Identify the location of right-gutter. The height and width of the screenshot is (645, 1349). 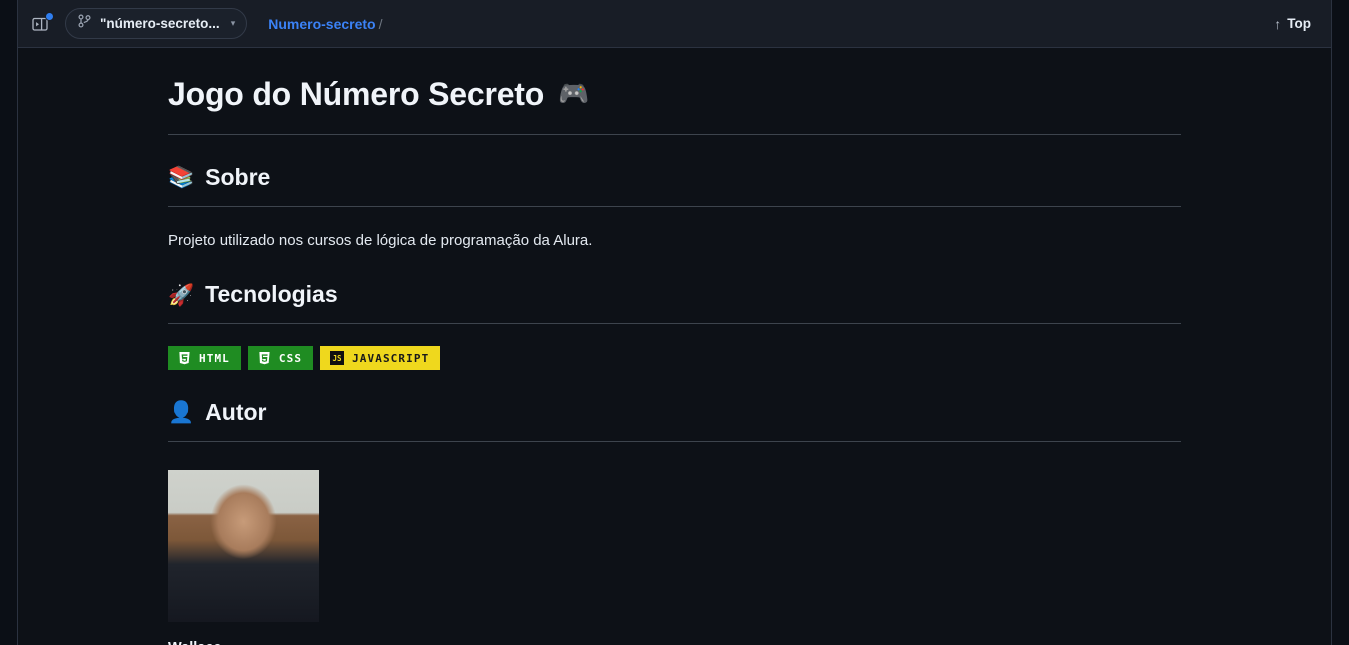
(1340, 322).